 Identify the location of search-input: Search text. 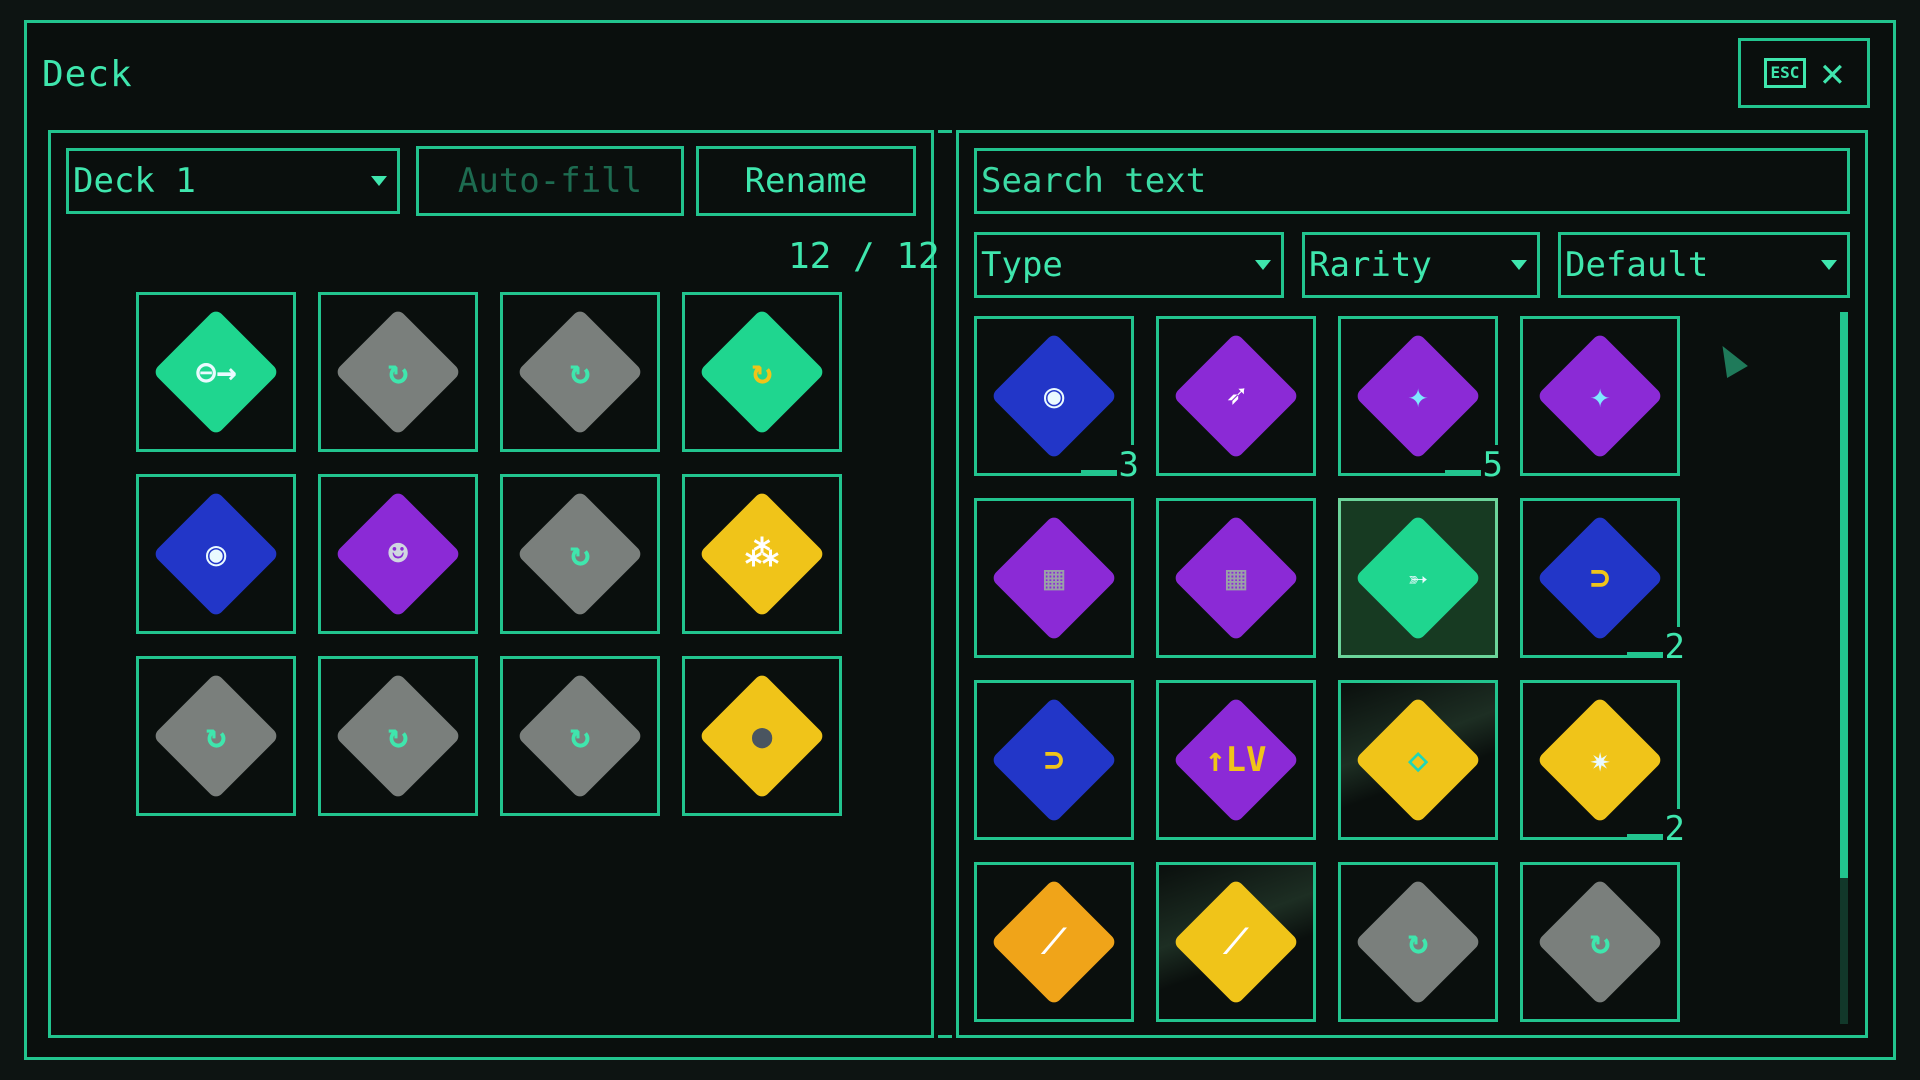
(1412, 181).